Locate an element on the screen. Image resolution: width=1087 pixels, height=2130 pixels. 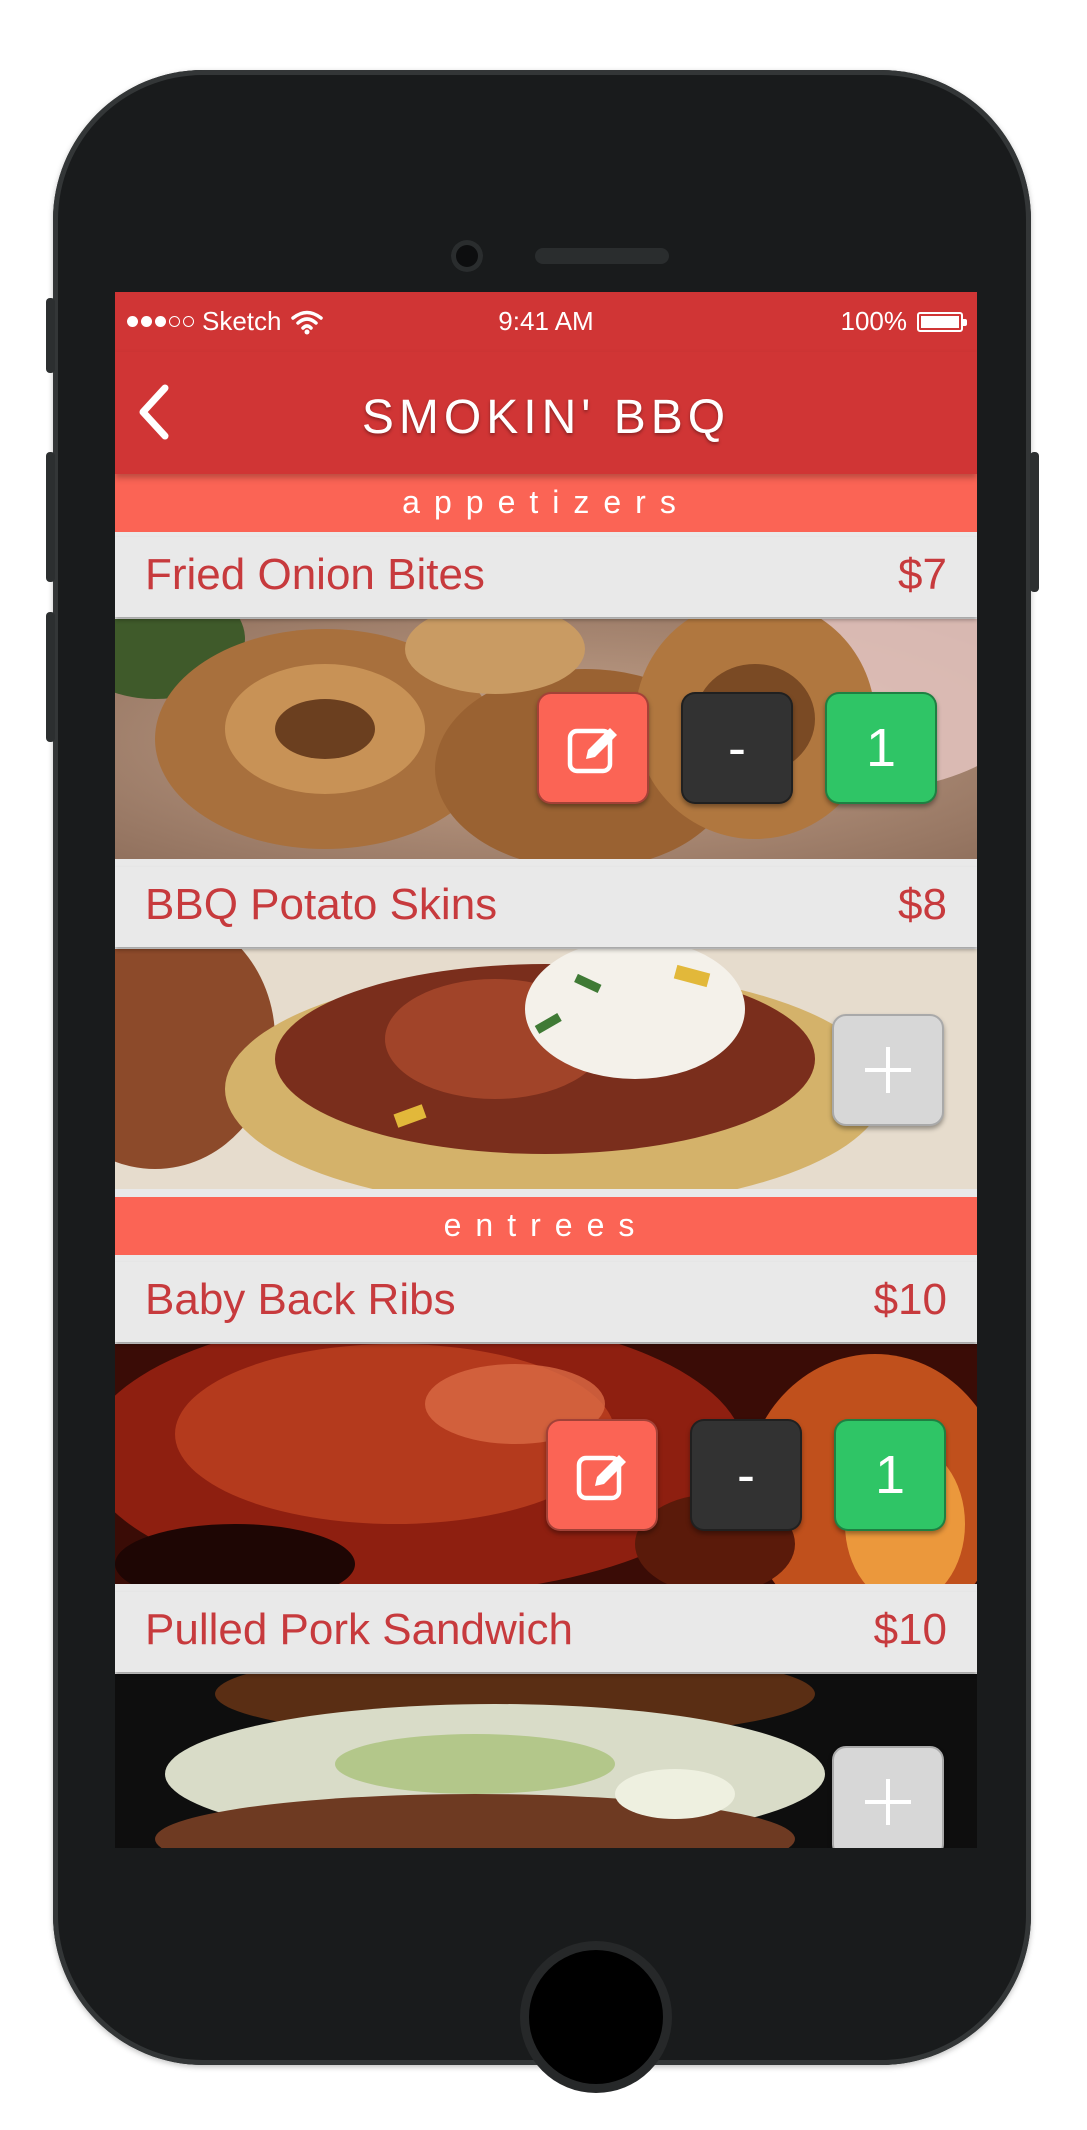
section-header-appetizers: appetizers is located at coordinates (546, 503).